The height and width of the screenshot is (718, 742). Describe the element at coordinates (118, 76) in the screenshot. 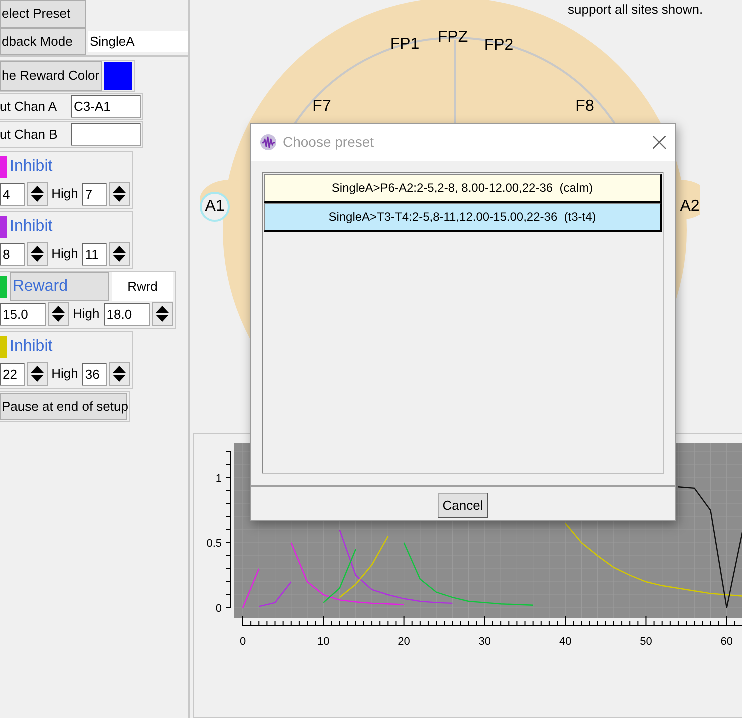

I see `reward-color-swatch` at that location.